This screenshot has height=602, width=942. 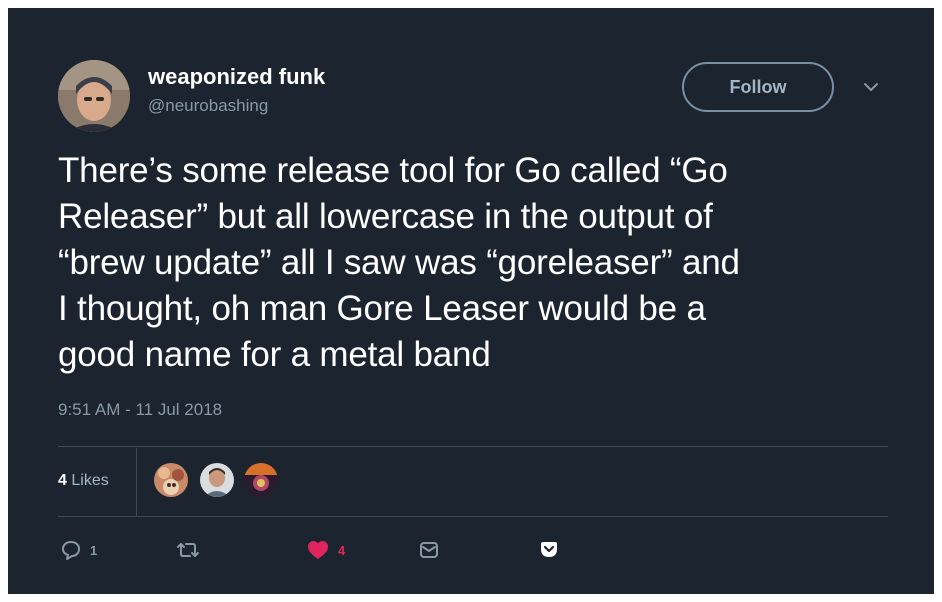 I want to click on reply-button: 1, so click(x=78, y=550).